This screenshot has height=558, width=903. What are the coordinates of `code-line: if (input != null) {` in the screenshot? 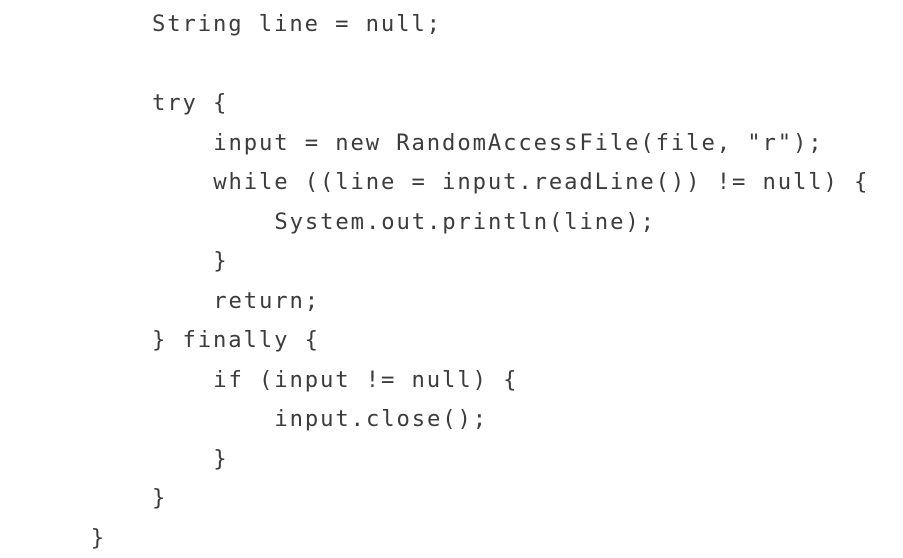 It's located at (365, 381).